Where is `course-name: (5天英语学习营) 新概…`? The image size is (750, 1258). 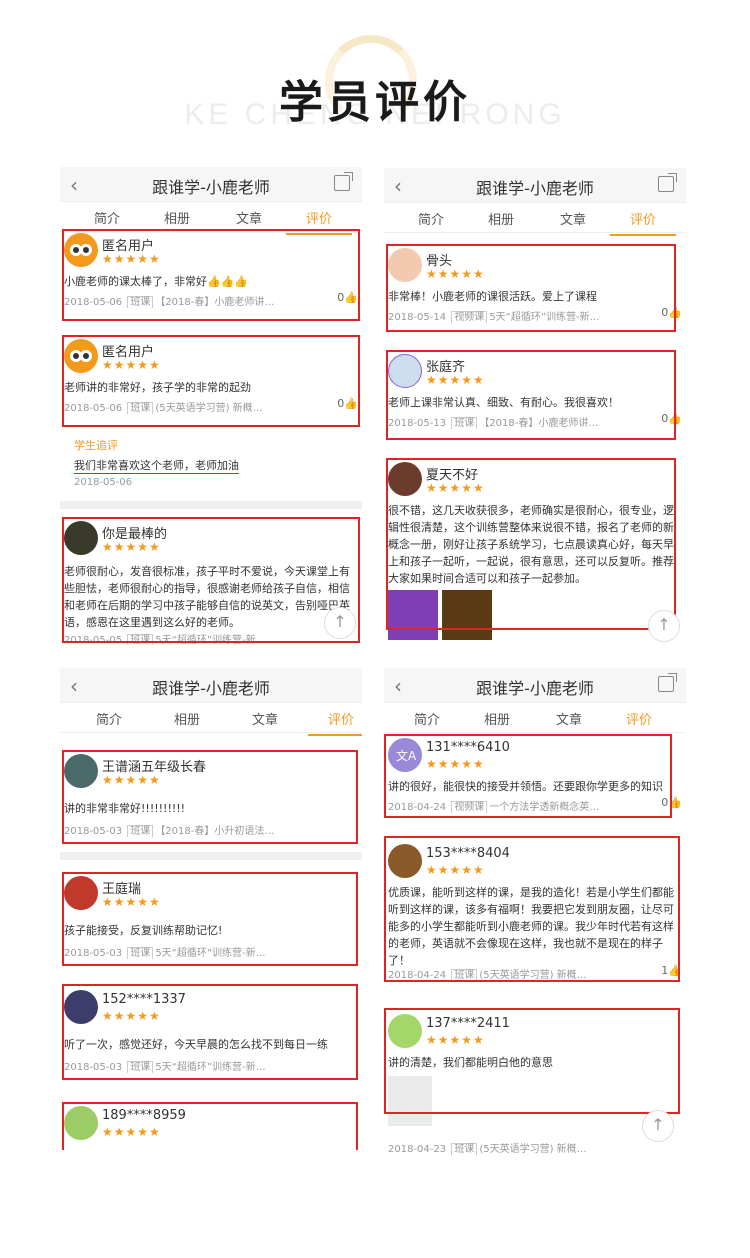
course-name: (5天英语学习营) 新概… is located at coordinates (532, 1149).